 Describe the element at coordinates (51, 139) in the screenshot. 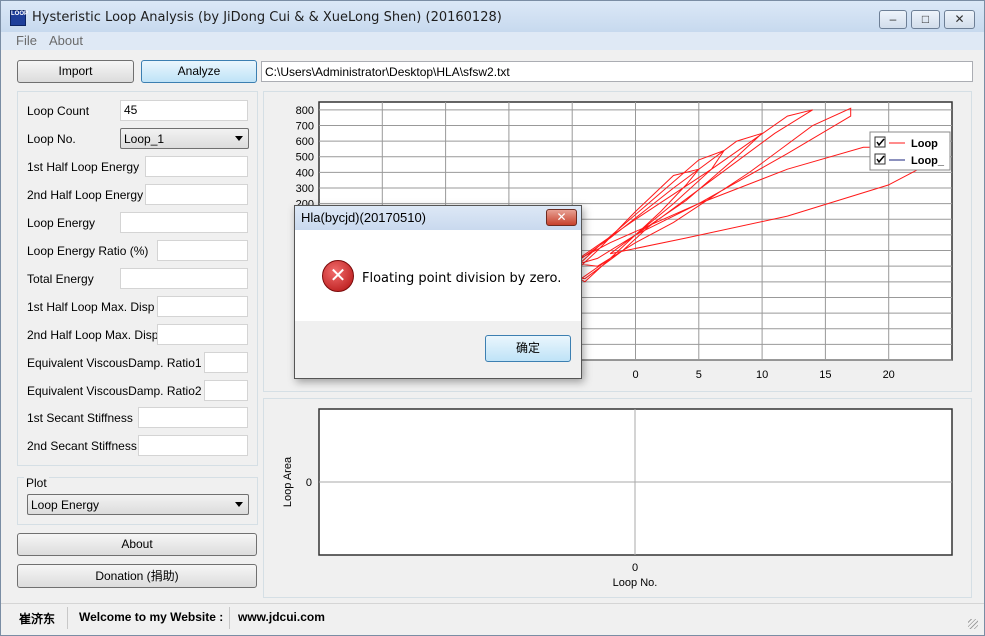

I see `loop-no-label: Loop No.` at that location.